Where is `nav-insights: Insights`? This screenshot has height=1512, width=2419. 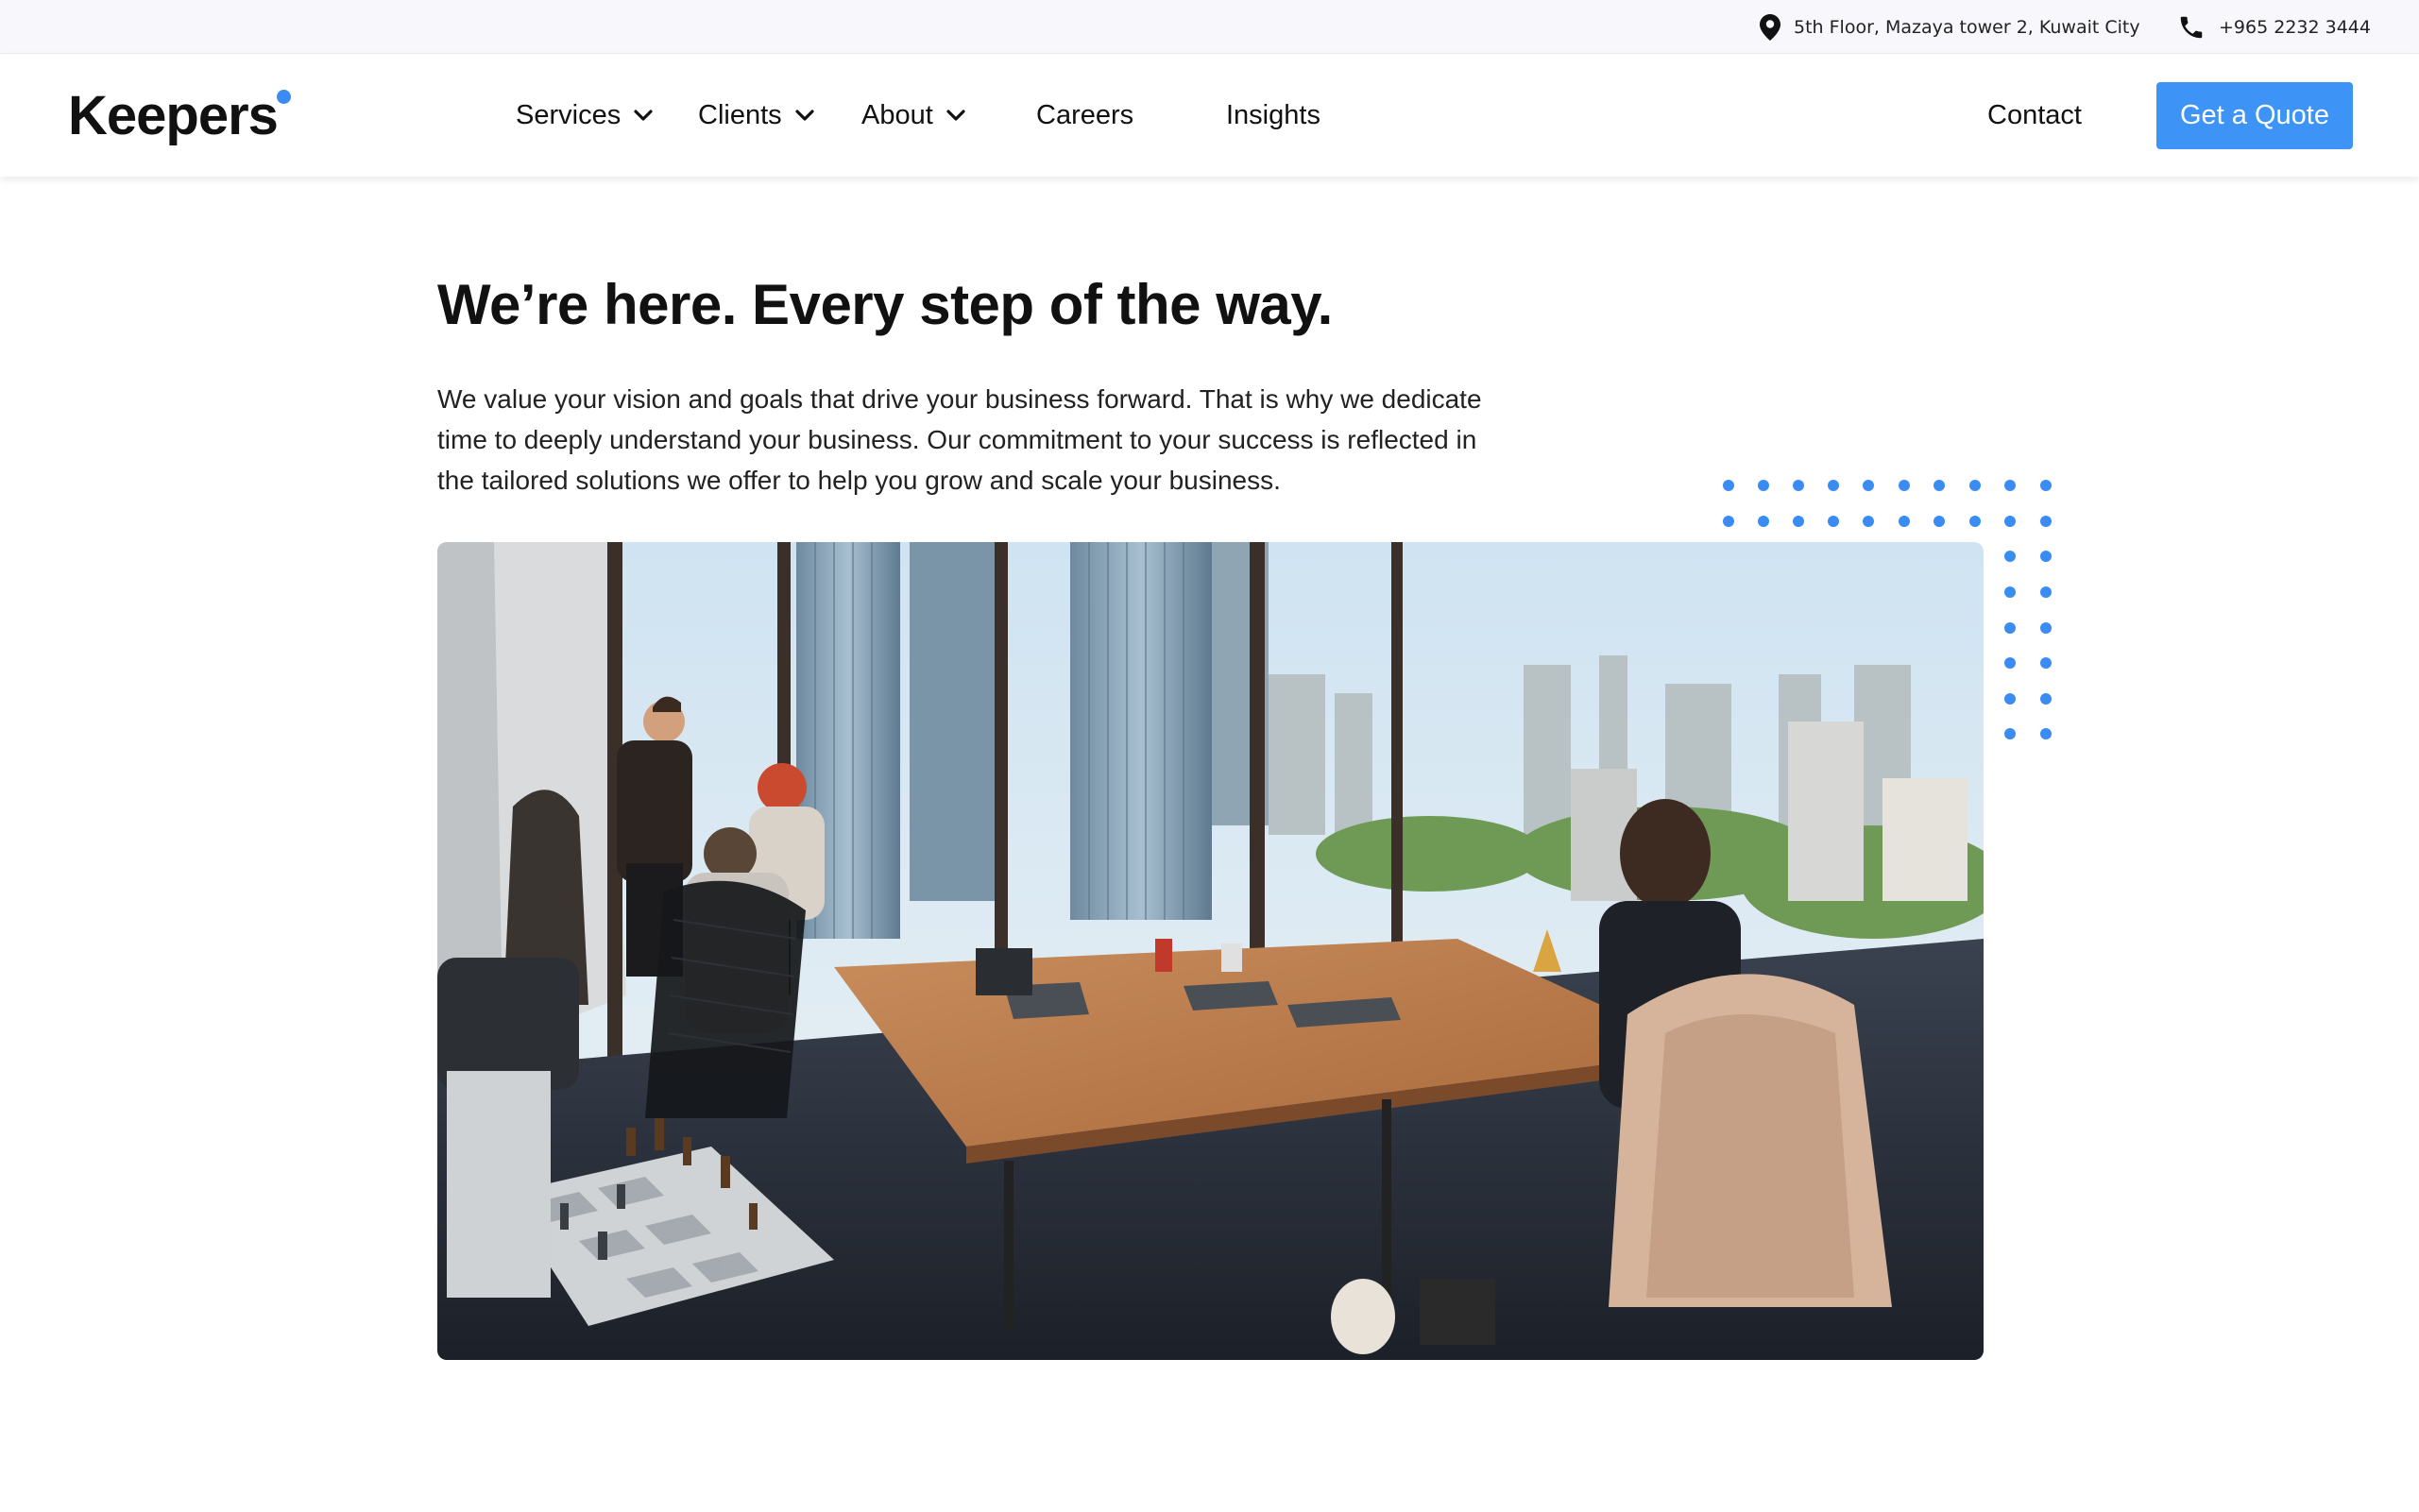 nav-insights: Insights is located at coordinates (1273, 115).